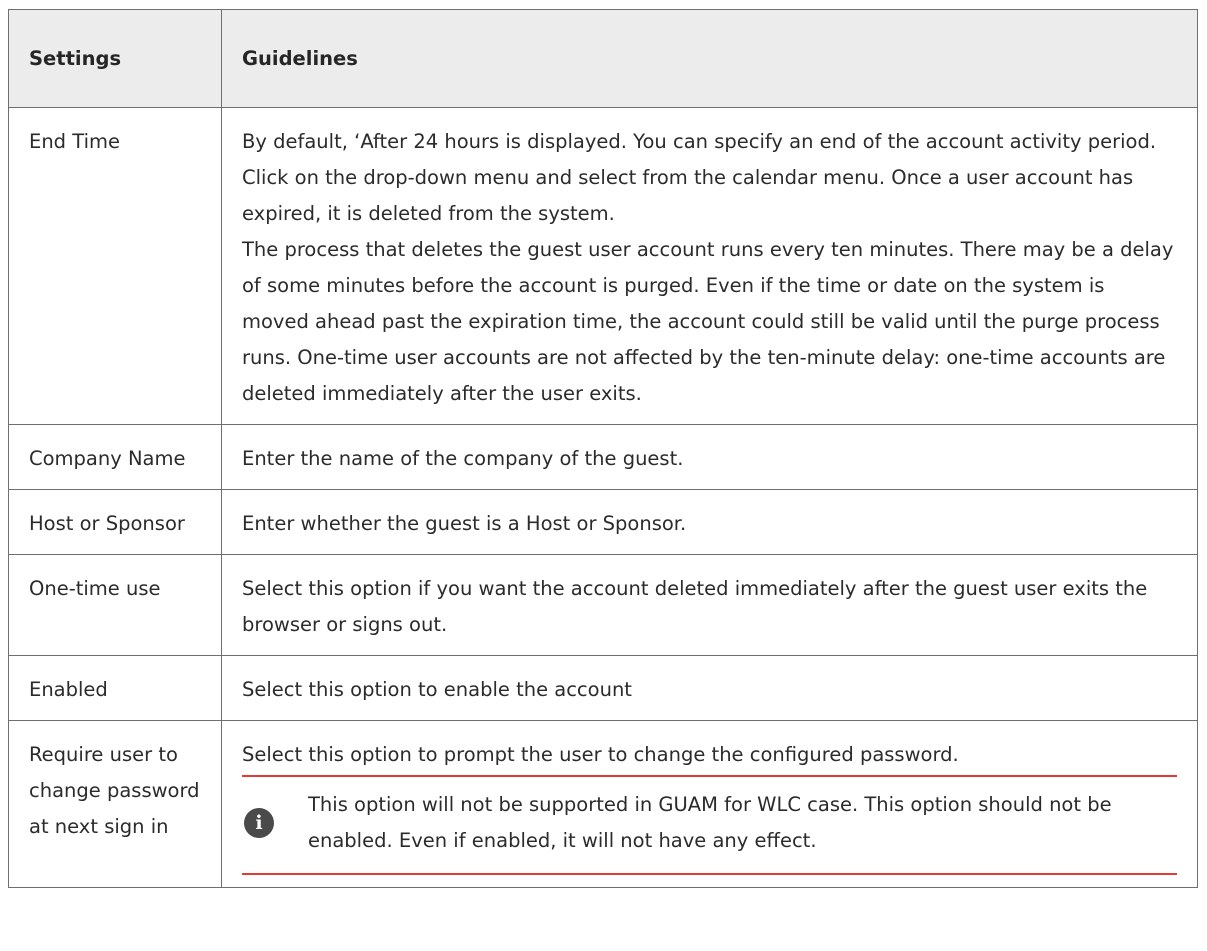  Describe the element at coordinates (259, 823) in the screenshot. I see `info-icon: i` at that location.